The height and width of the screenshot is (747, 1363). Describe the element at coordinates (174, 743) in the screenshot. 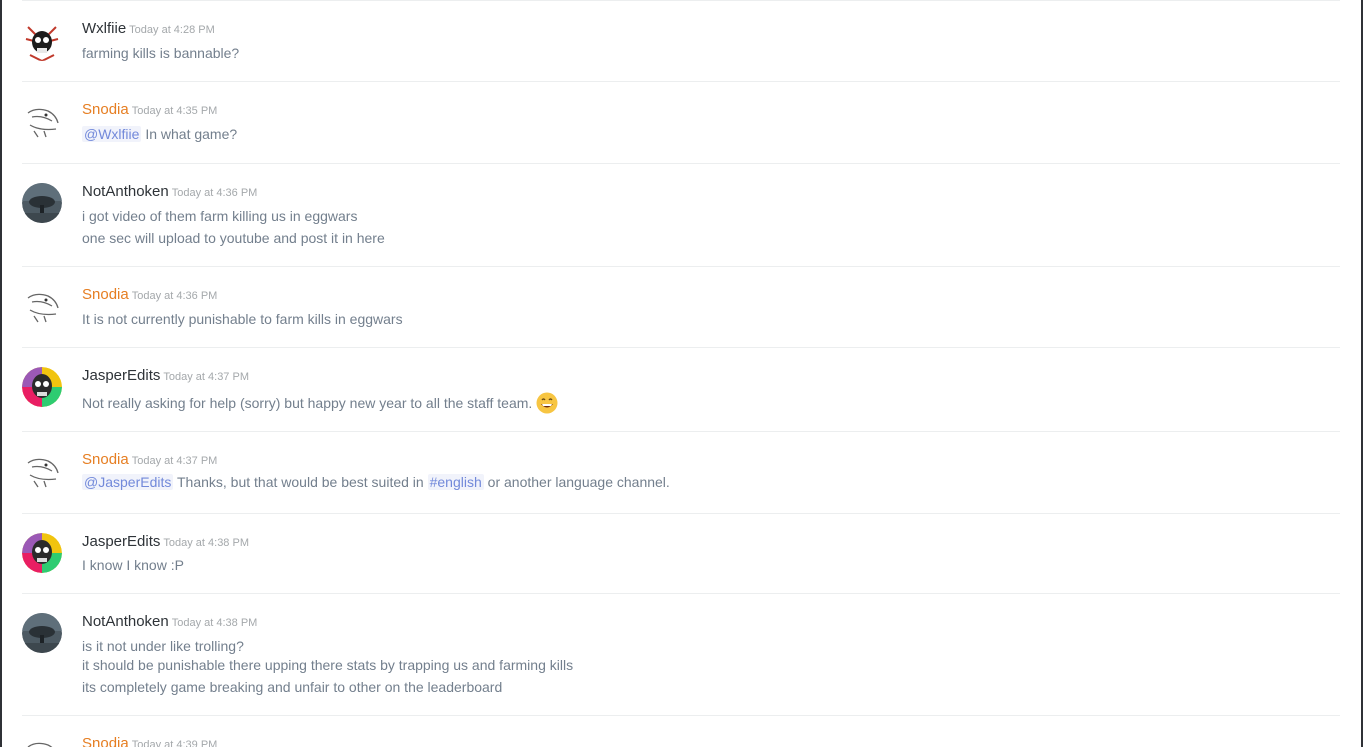

I see `timestamp: Today at 4:39 PM` at that location.